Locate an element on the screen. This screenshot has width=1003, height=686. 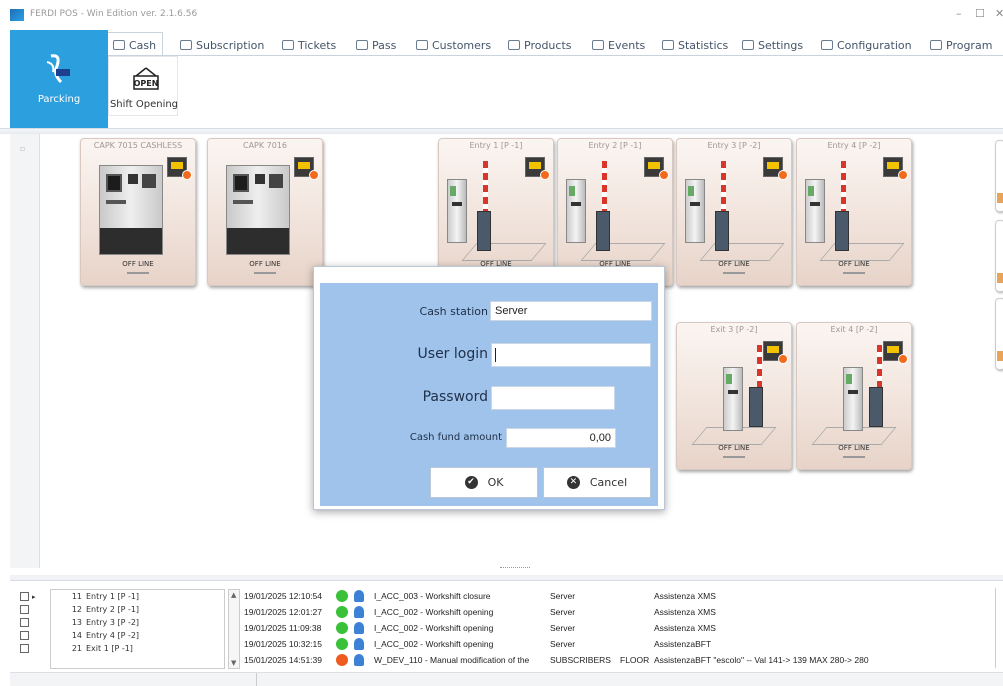
side-panel-strip: ▫ is located at coordinates (25, 351).